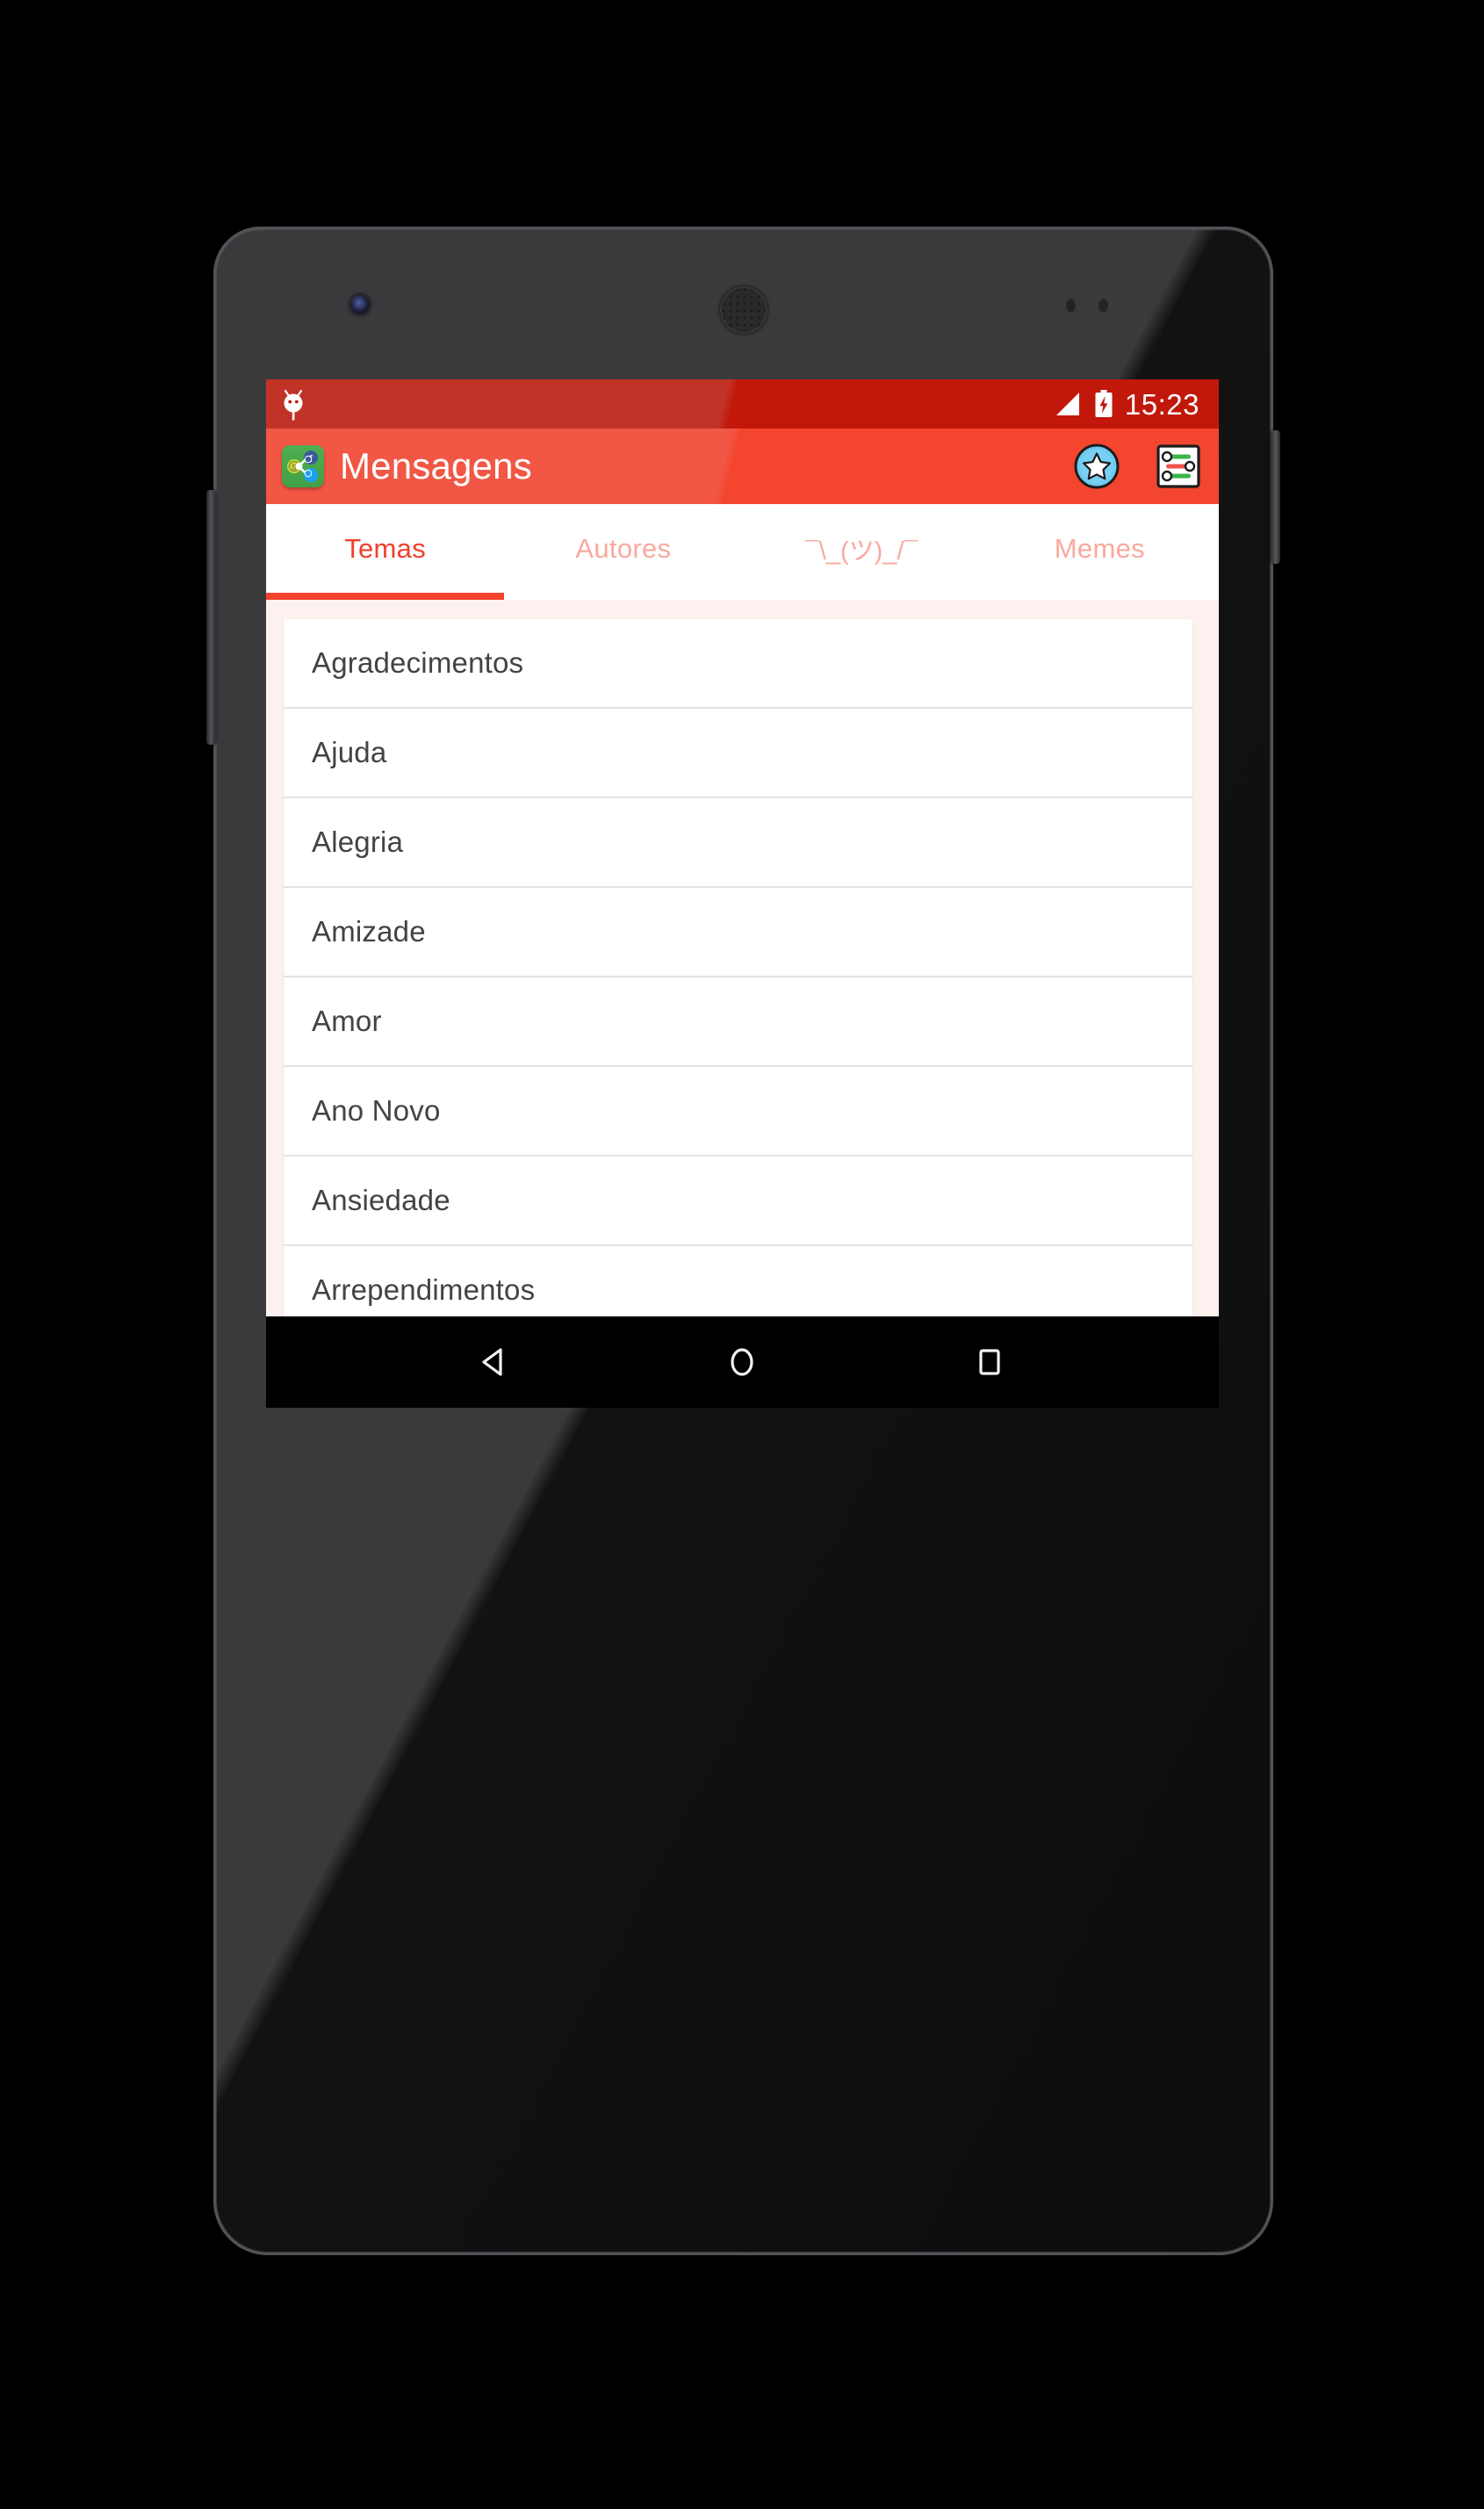  Describe the element at coordinates (623, 552) in the screenshot. I see `tab-autores: Autores` at that location.